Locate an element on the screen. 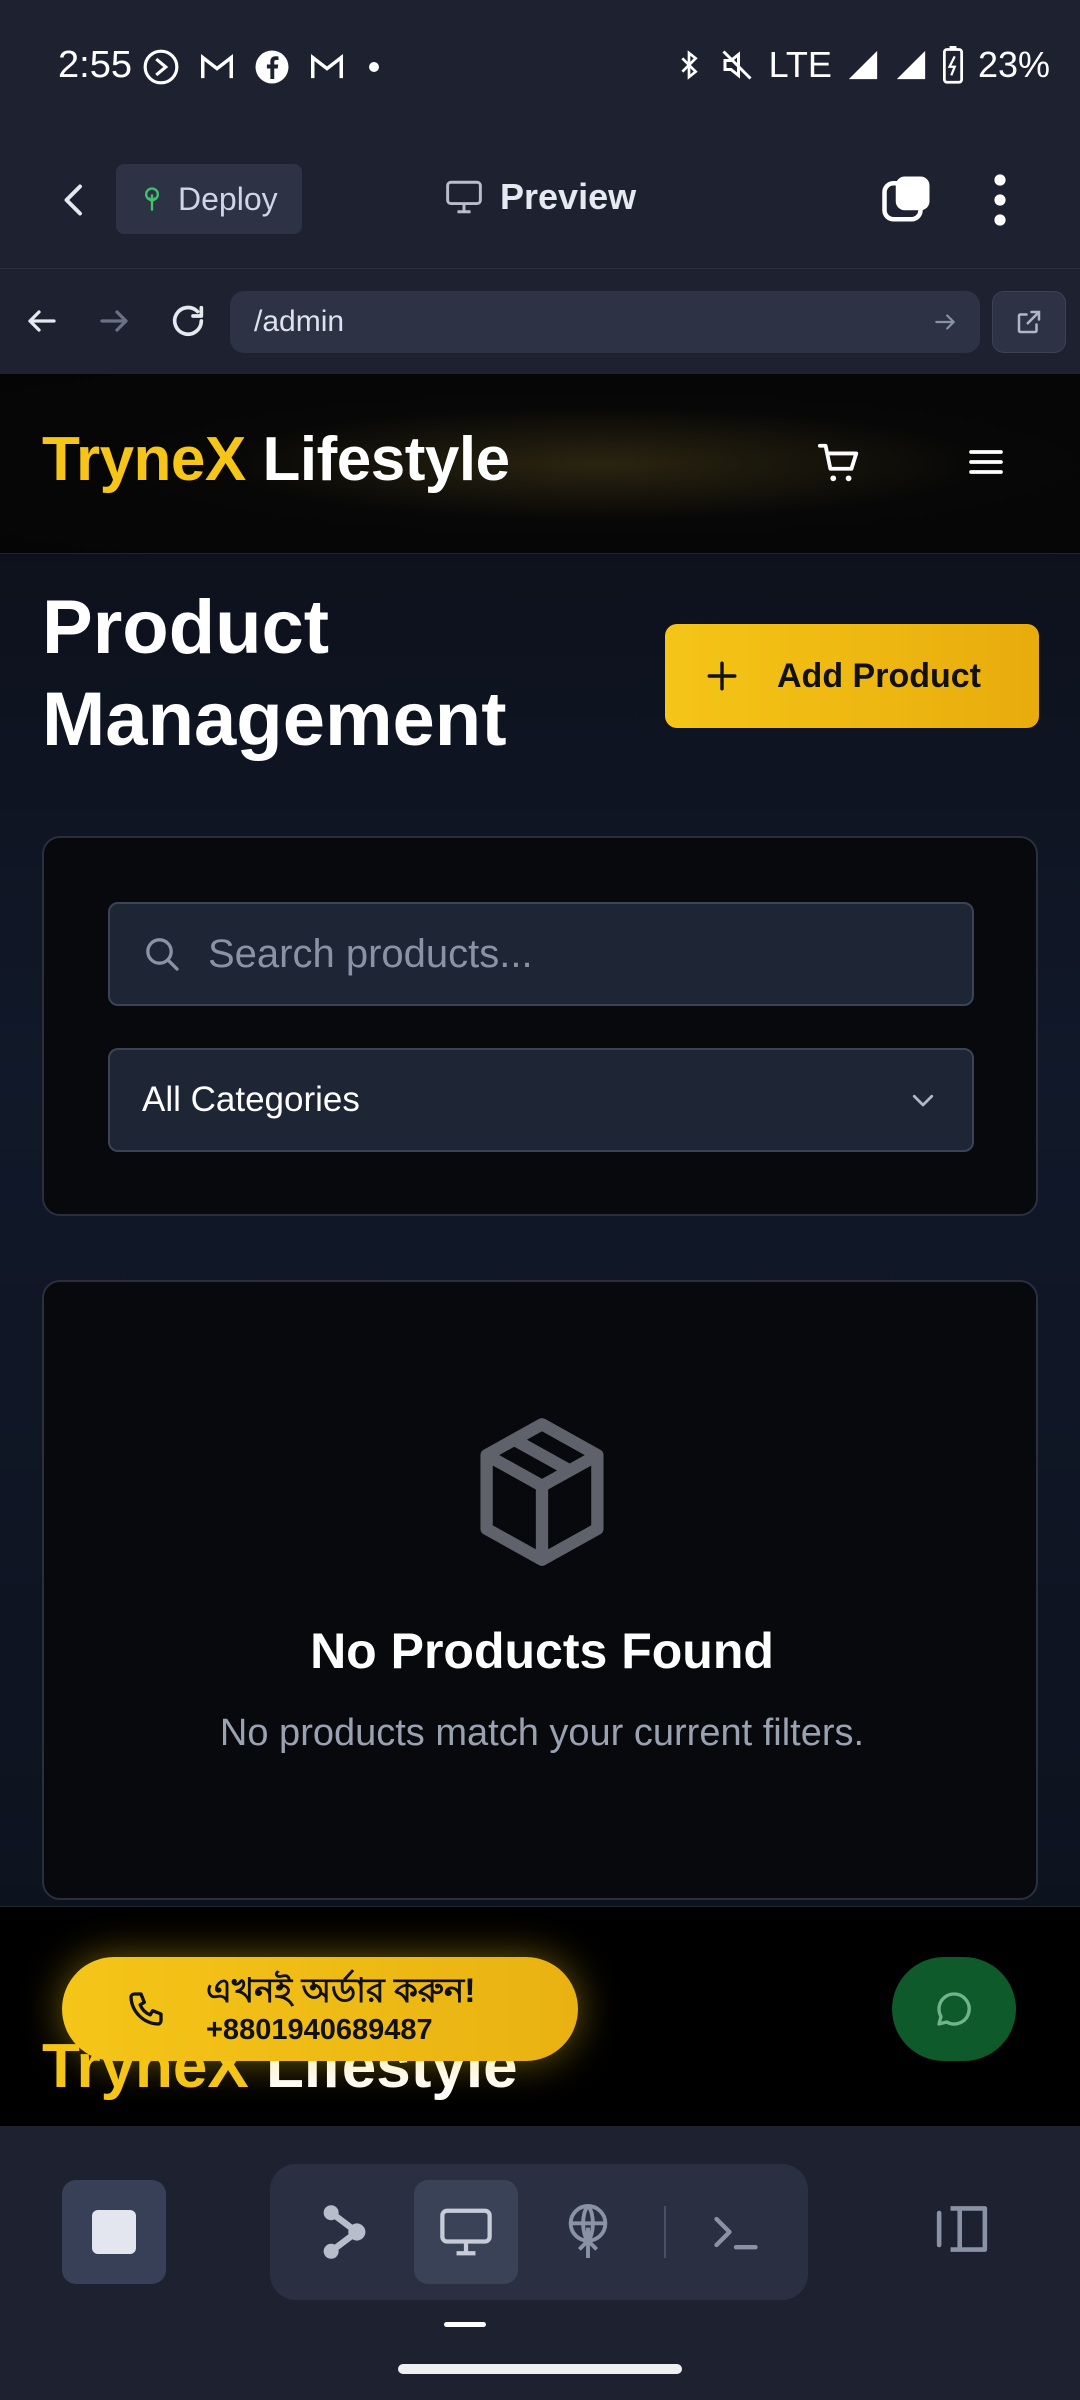 The width and height of the screenshot is (1080, 2400). open-external-icon is located at coordinates (1029, 322).